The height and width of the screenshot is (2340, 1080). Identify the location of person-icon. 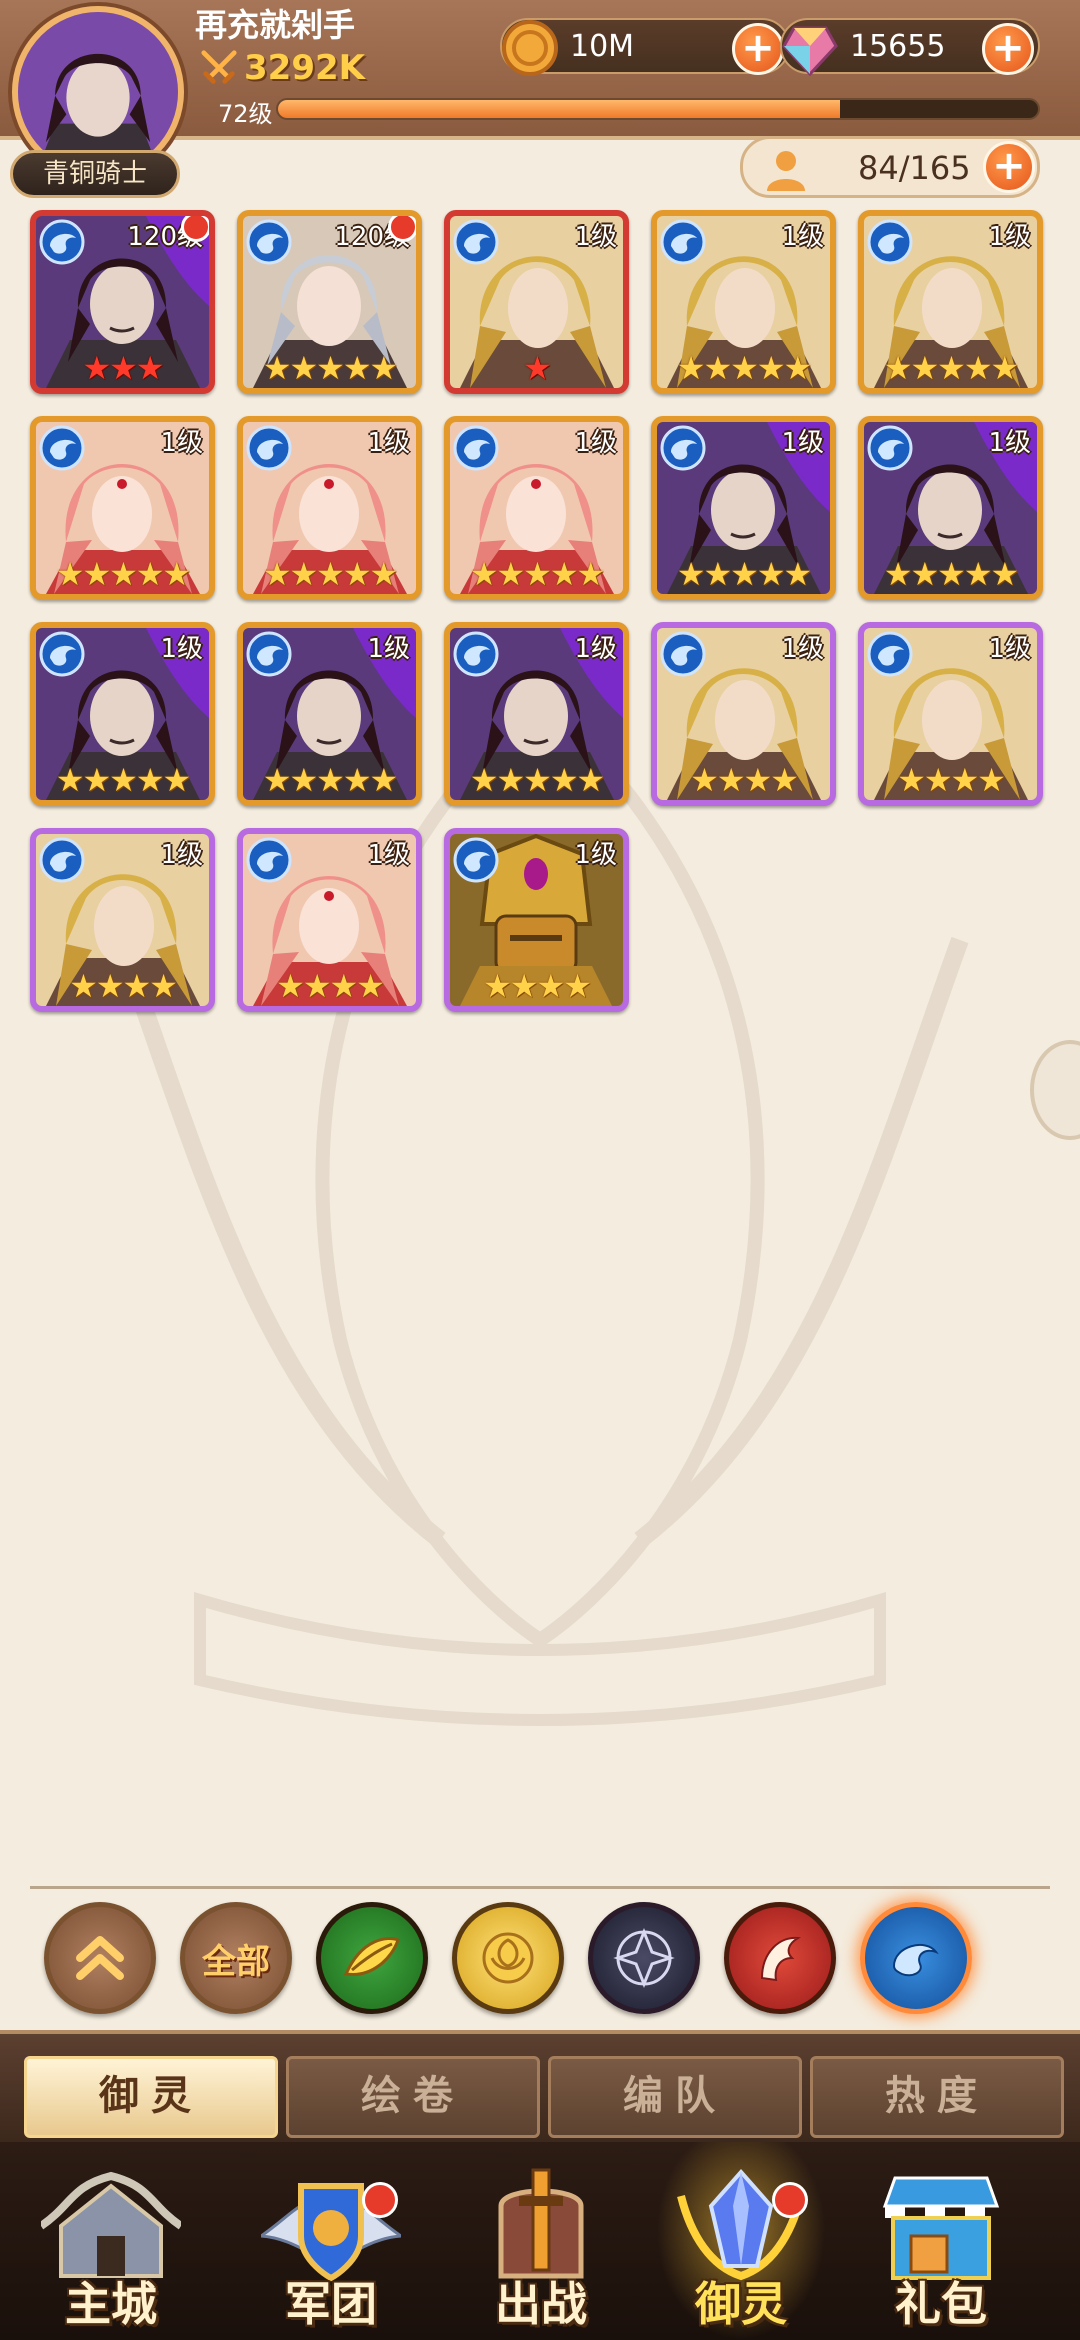
(786, 171).